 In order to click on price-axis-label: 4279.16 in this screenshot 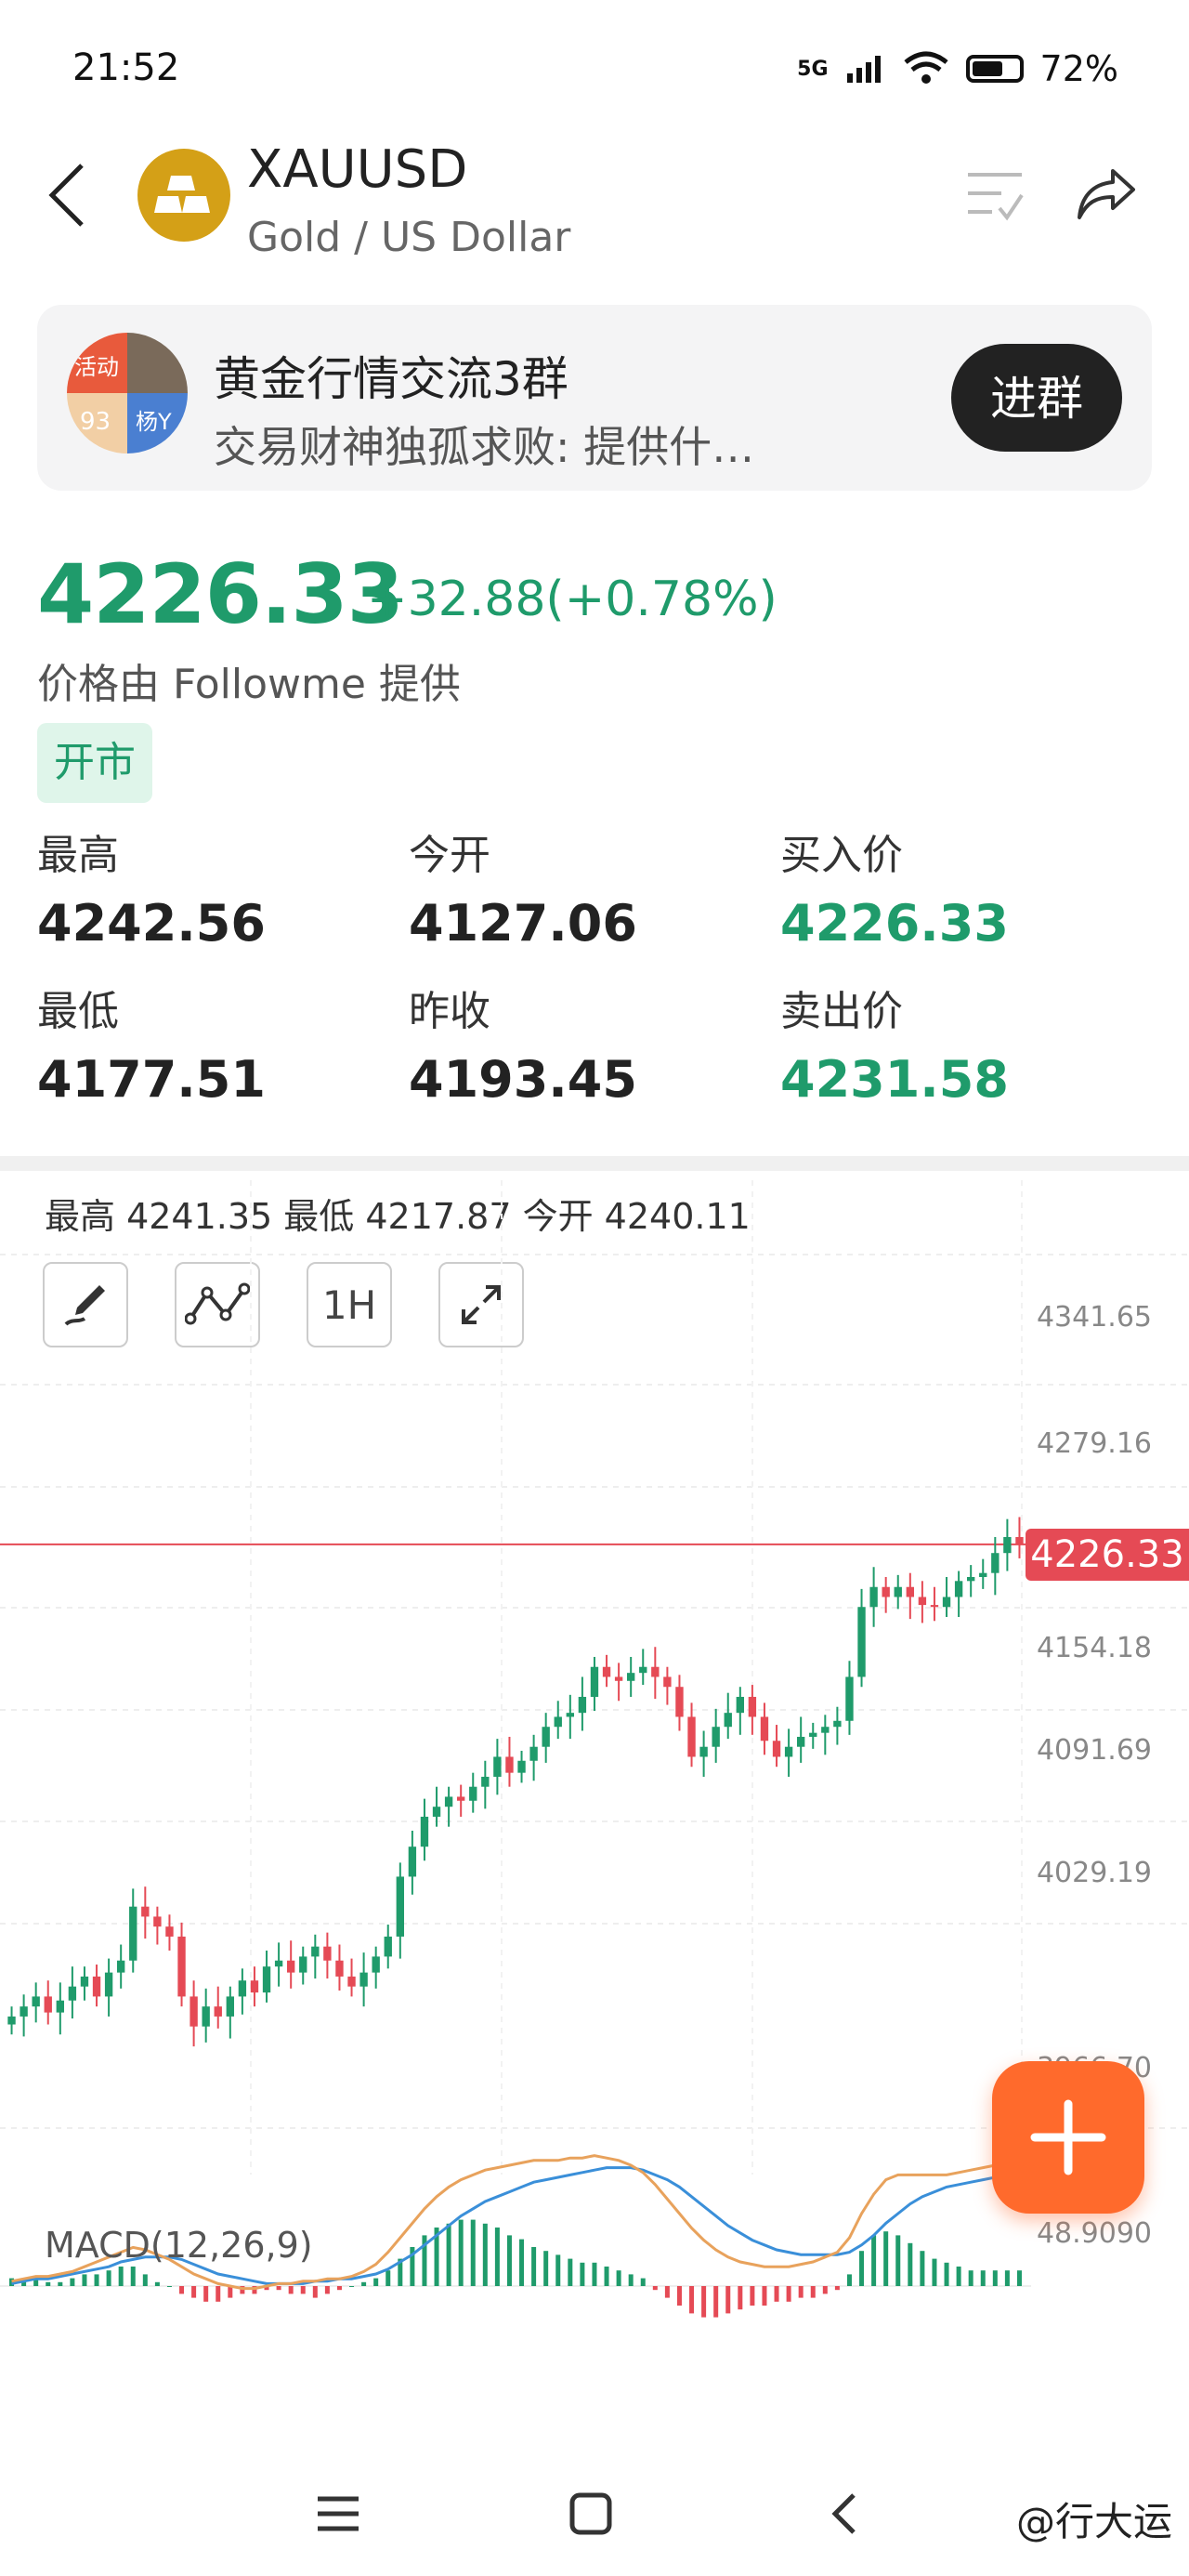, I will do `click(1094, 1443)`.